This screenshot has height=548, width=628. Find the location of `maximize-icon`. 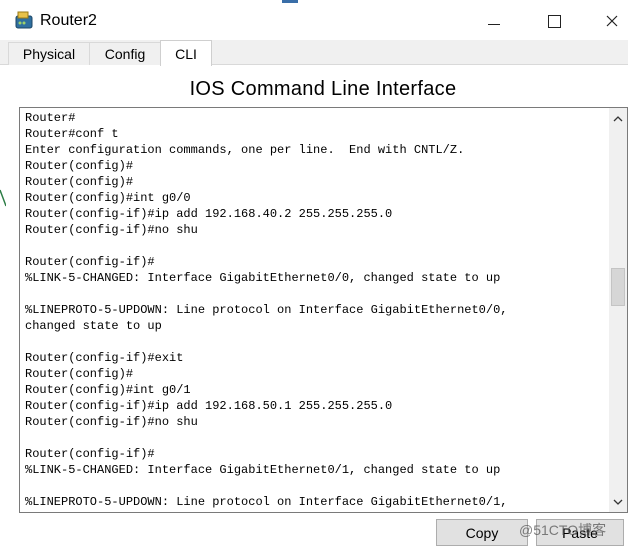

maximize-icon is located at coordinates (554, 21).